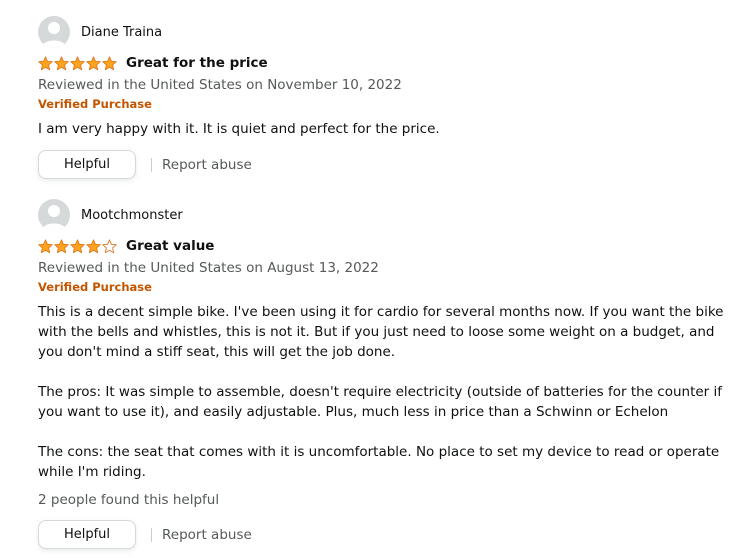  What do you see at coordinates (382, 32) in the screenshot?
I see `reviewer-profile: Diane Traina` at bounding box center [382, 32].